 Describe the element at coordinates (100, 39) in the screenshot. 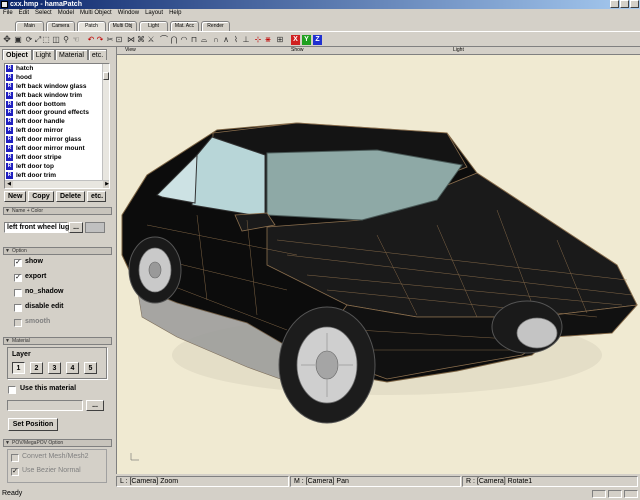

I see `redo-icon: ↷` at that location.